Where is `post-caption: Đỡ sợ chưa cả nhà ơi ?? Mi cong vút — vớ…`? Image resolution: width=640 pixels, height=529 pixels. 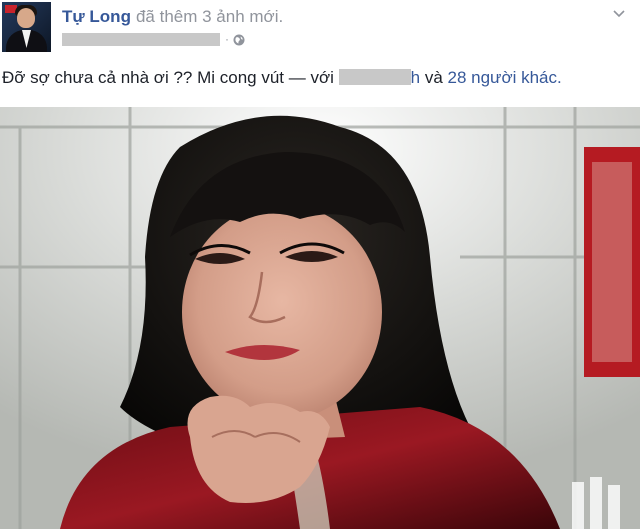 post-caption: Đỡ sợ chưa cả nhà ơi ?? Mi cong vút — vớ… is located at coordinates (282, 78).